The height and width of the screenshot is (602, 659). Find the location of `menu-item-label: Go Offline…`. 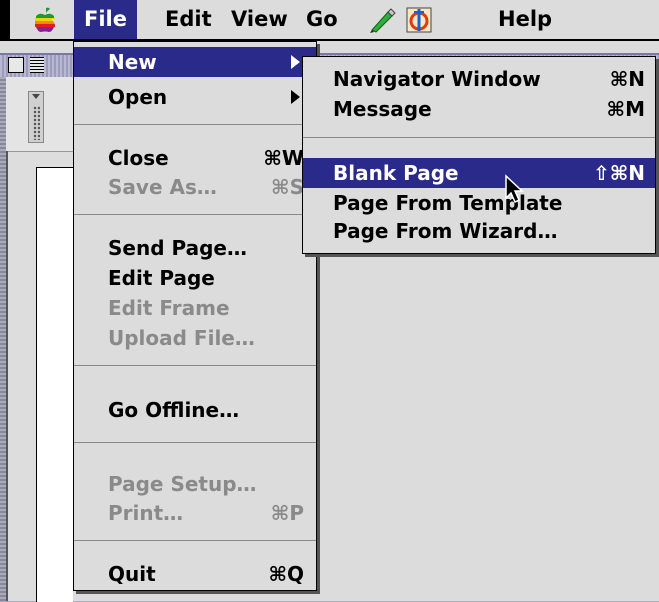

menu-item-label: Go Offline… is located at coordinates (174, 410).